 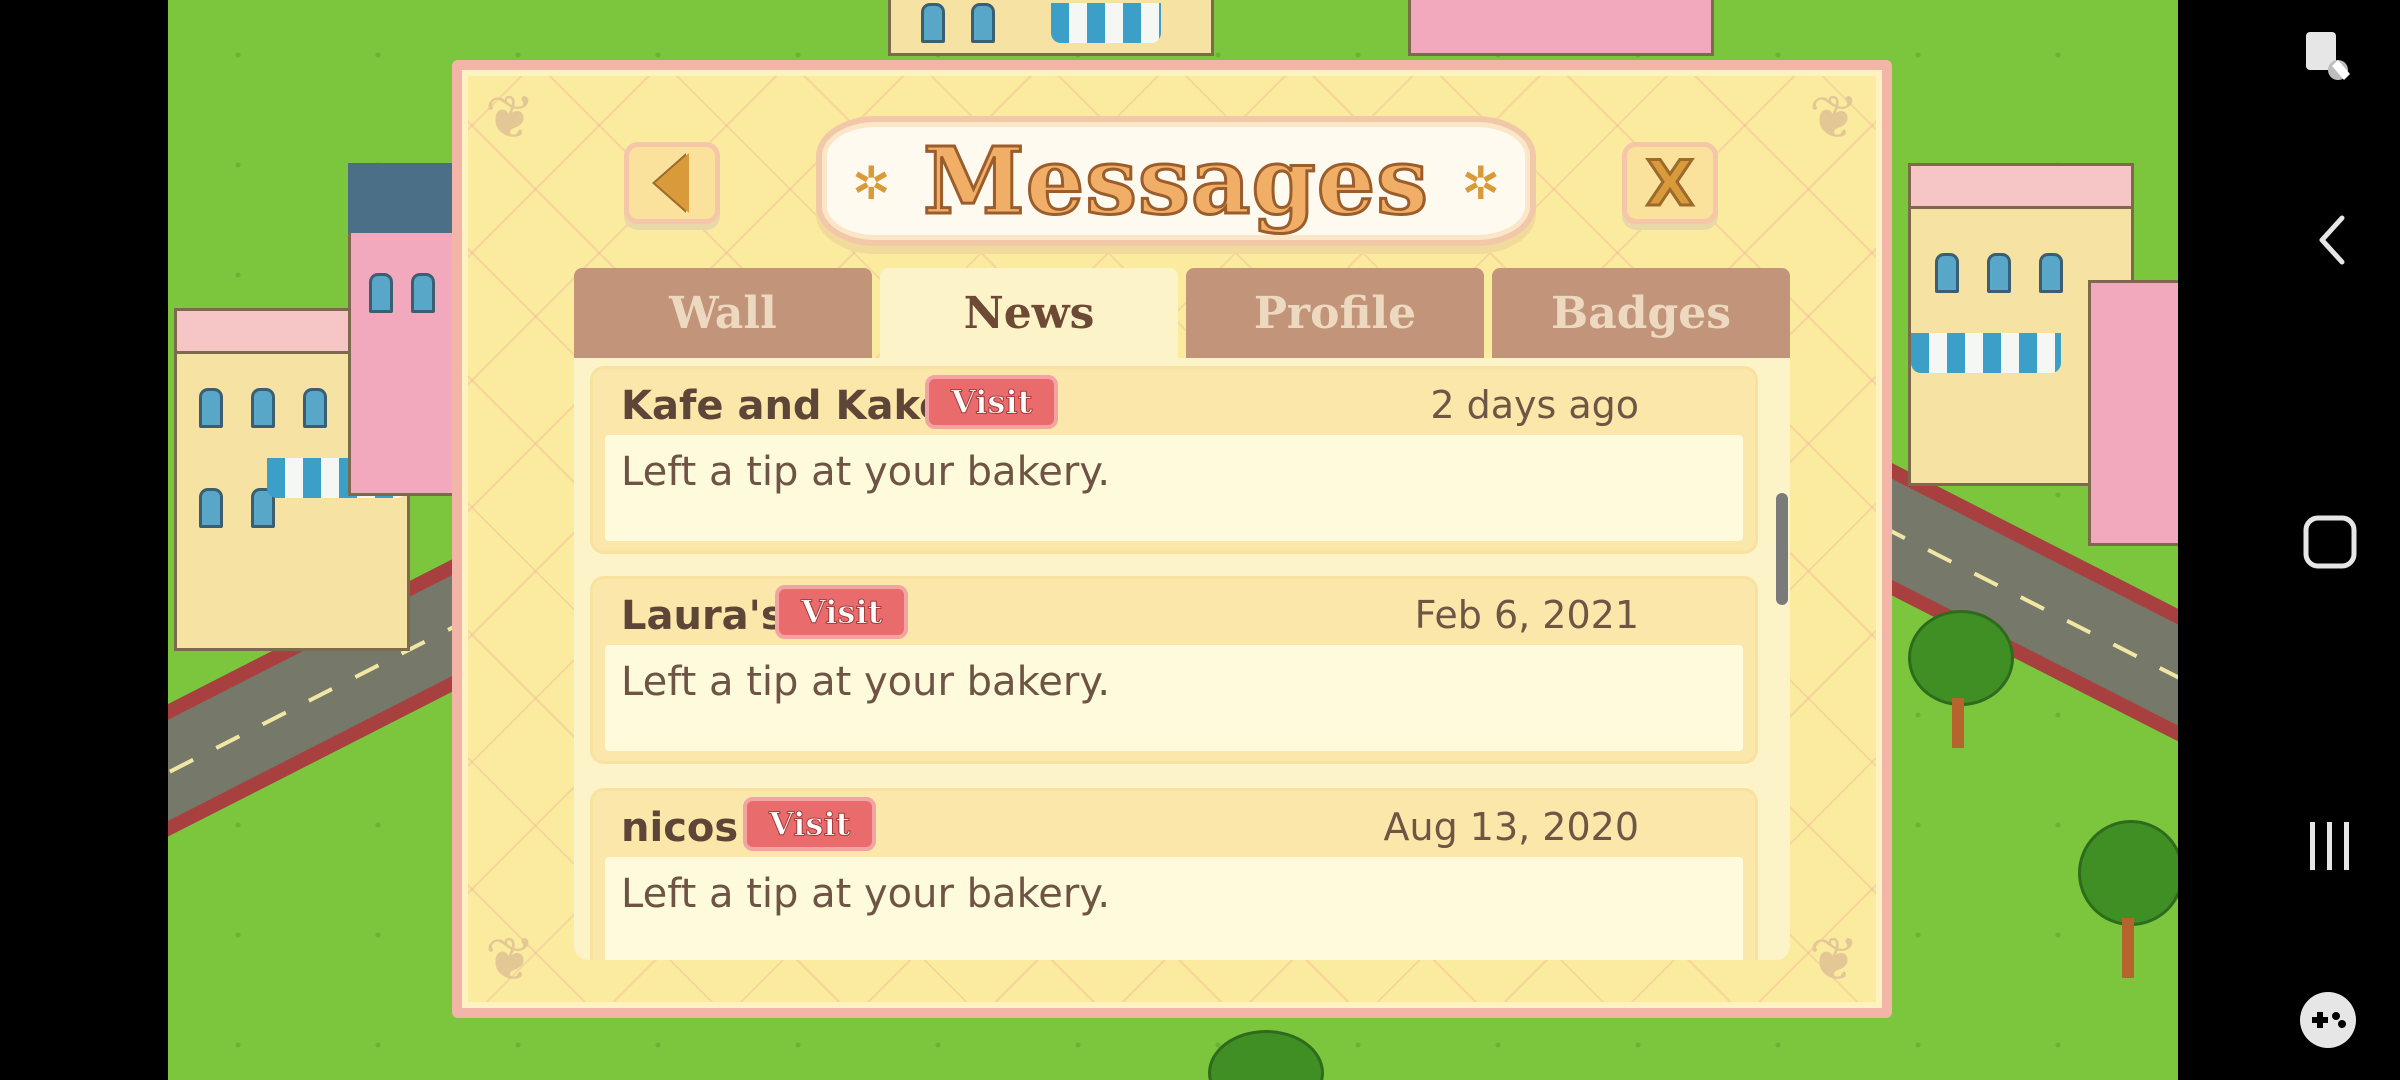 What do you see at coordinates (2330, 848) in the screenshot?
I see `recents-icon` at bounding box center [2330, 848].